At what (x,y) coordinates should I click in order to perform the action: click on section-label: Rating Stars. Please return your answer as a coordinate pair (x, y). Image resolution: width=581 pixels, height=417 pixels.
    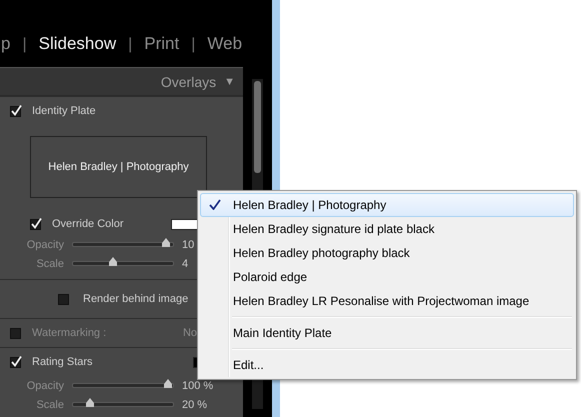
    Looking at the image, I should click on (62, 362).